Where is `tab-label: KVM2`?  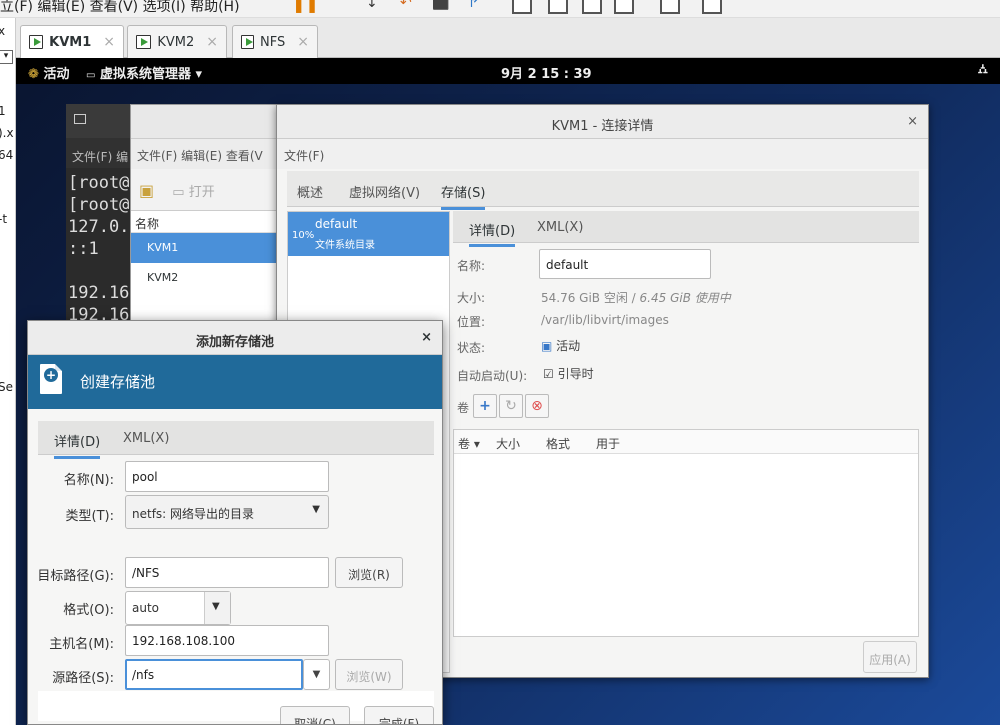 tab-label: KVM2 is located at coordinates (176, 42).